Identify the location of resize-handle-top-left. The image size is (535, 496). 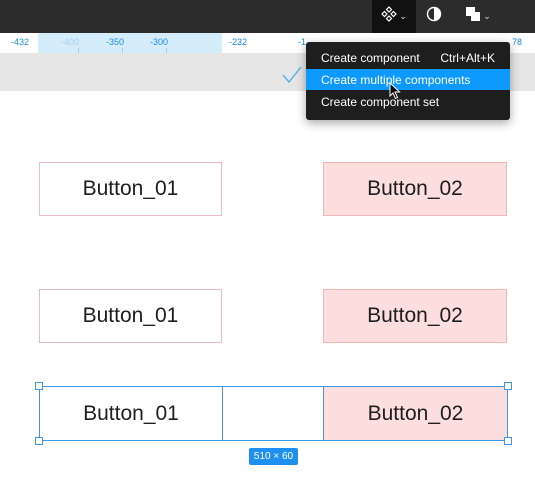
(39, 386).